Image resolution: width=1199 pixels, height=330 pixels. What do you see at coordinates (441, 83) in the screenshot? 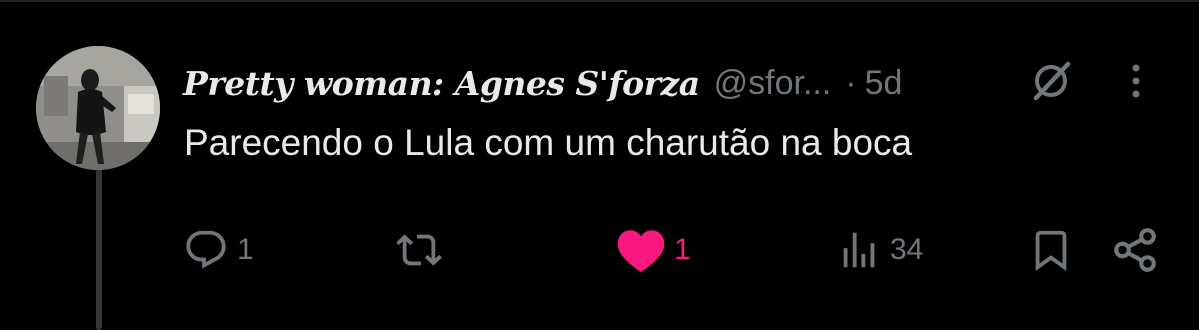
I see `display-name: Pretty woman: Agnes S'forza` at bounding box center [441, 83].